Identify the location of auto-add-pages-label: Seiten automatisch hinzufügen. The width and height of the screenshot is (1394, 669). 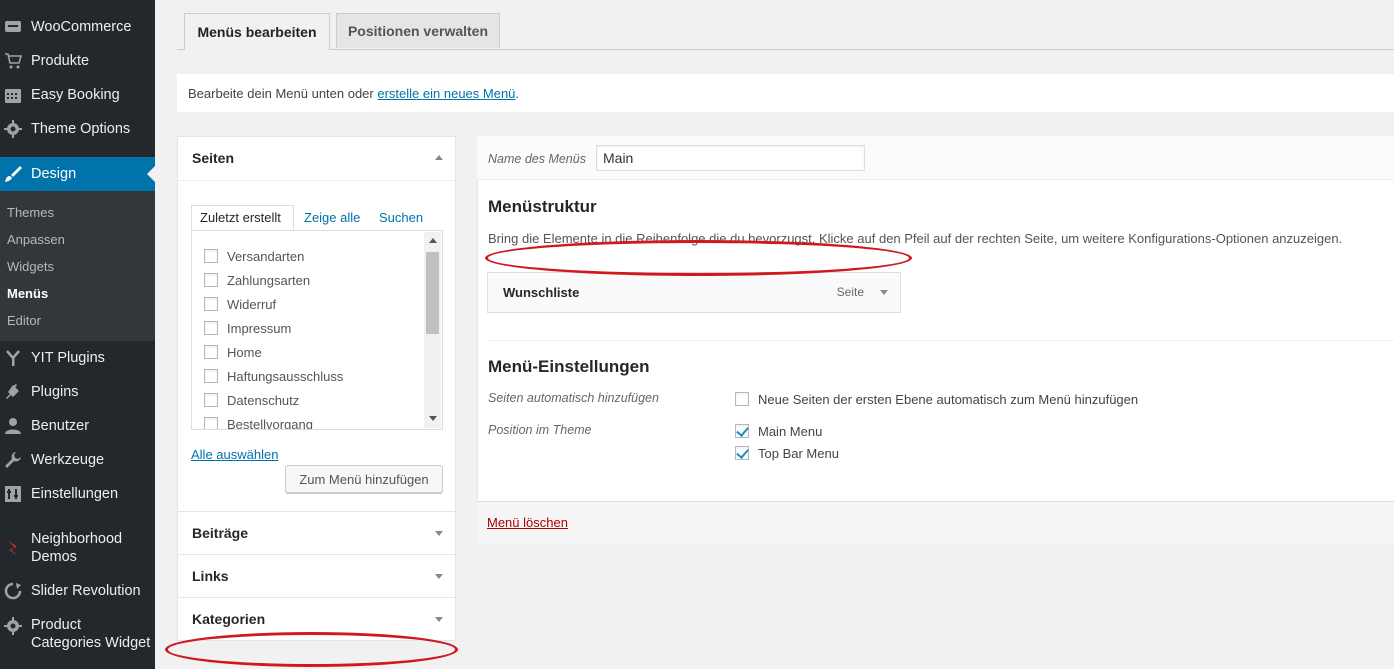
(573, 398).